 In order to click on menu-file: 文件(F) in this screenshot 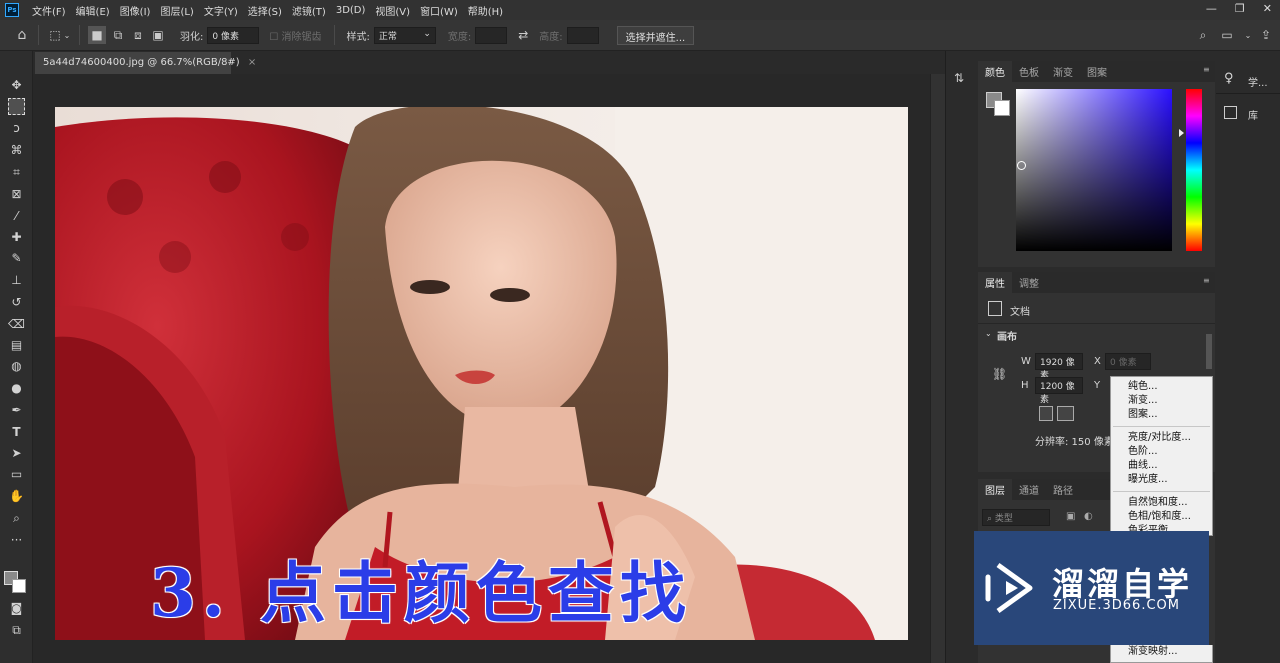, I will do `click(49, 10)`.